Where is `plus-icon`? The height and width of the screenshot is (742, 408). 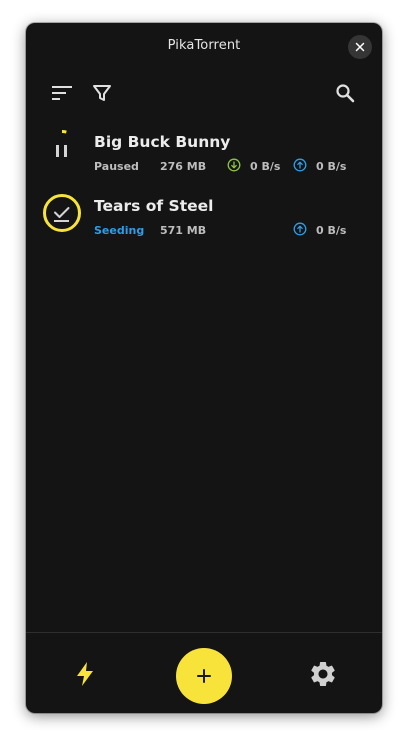 plus-icon is located at coordinates (204, 676).